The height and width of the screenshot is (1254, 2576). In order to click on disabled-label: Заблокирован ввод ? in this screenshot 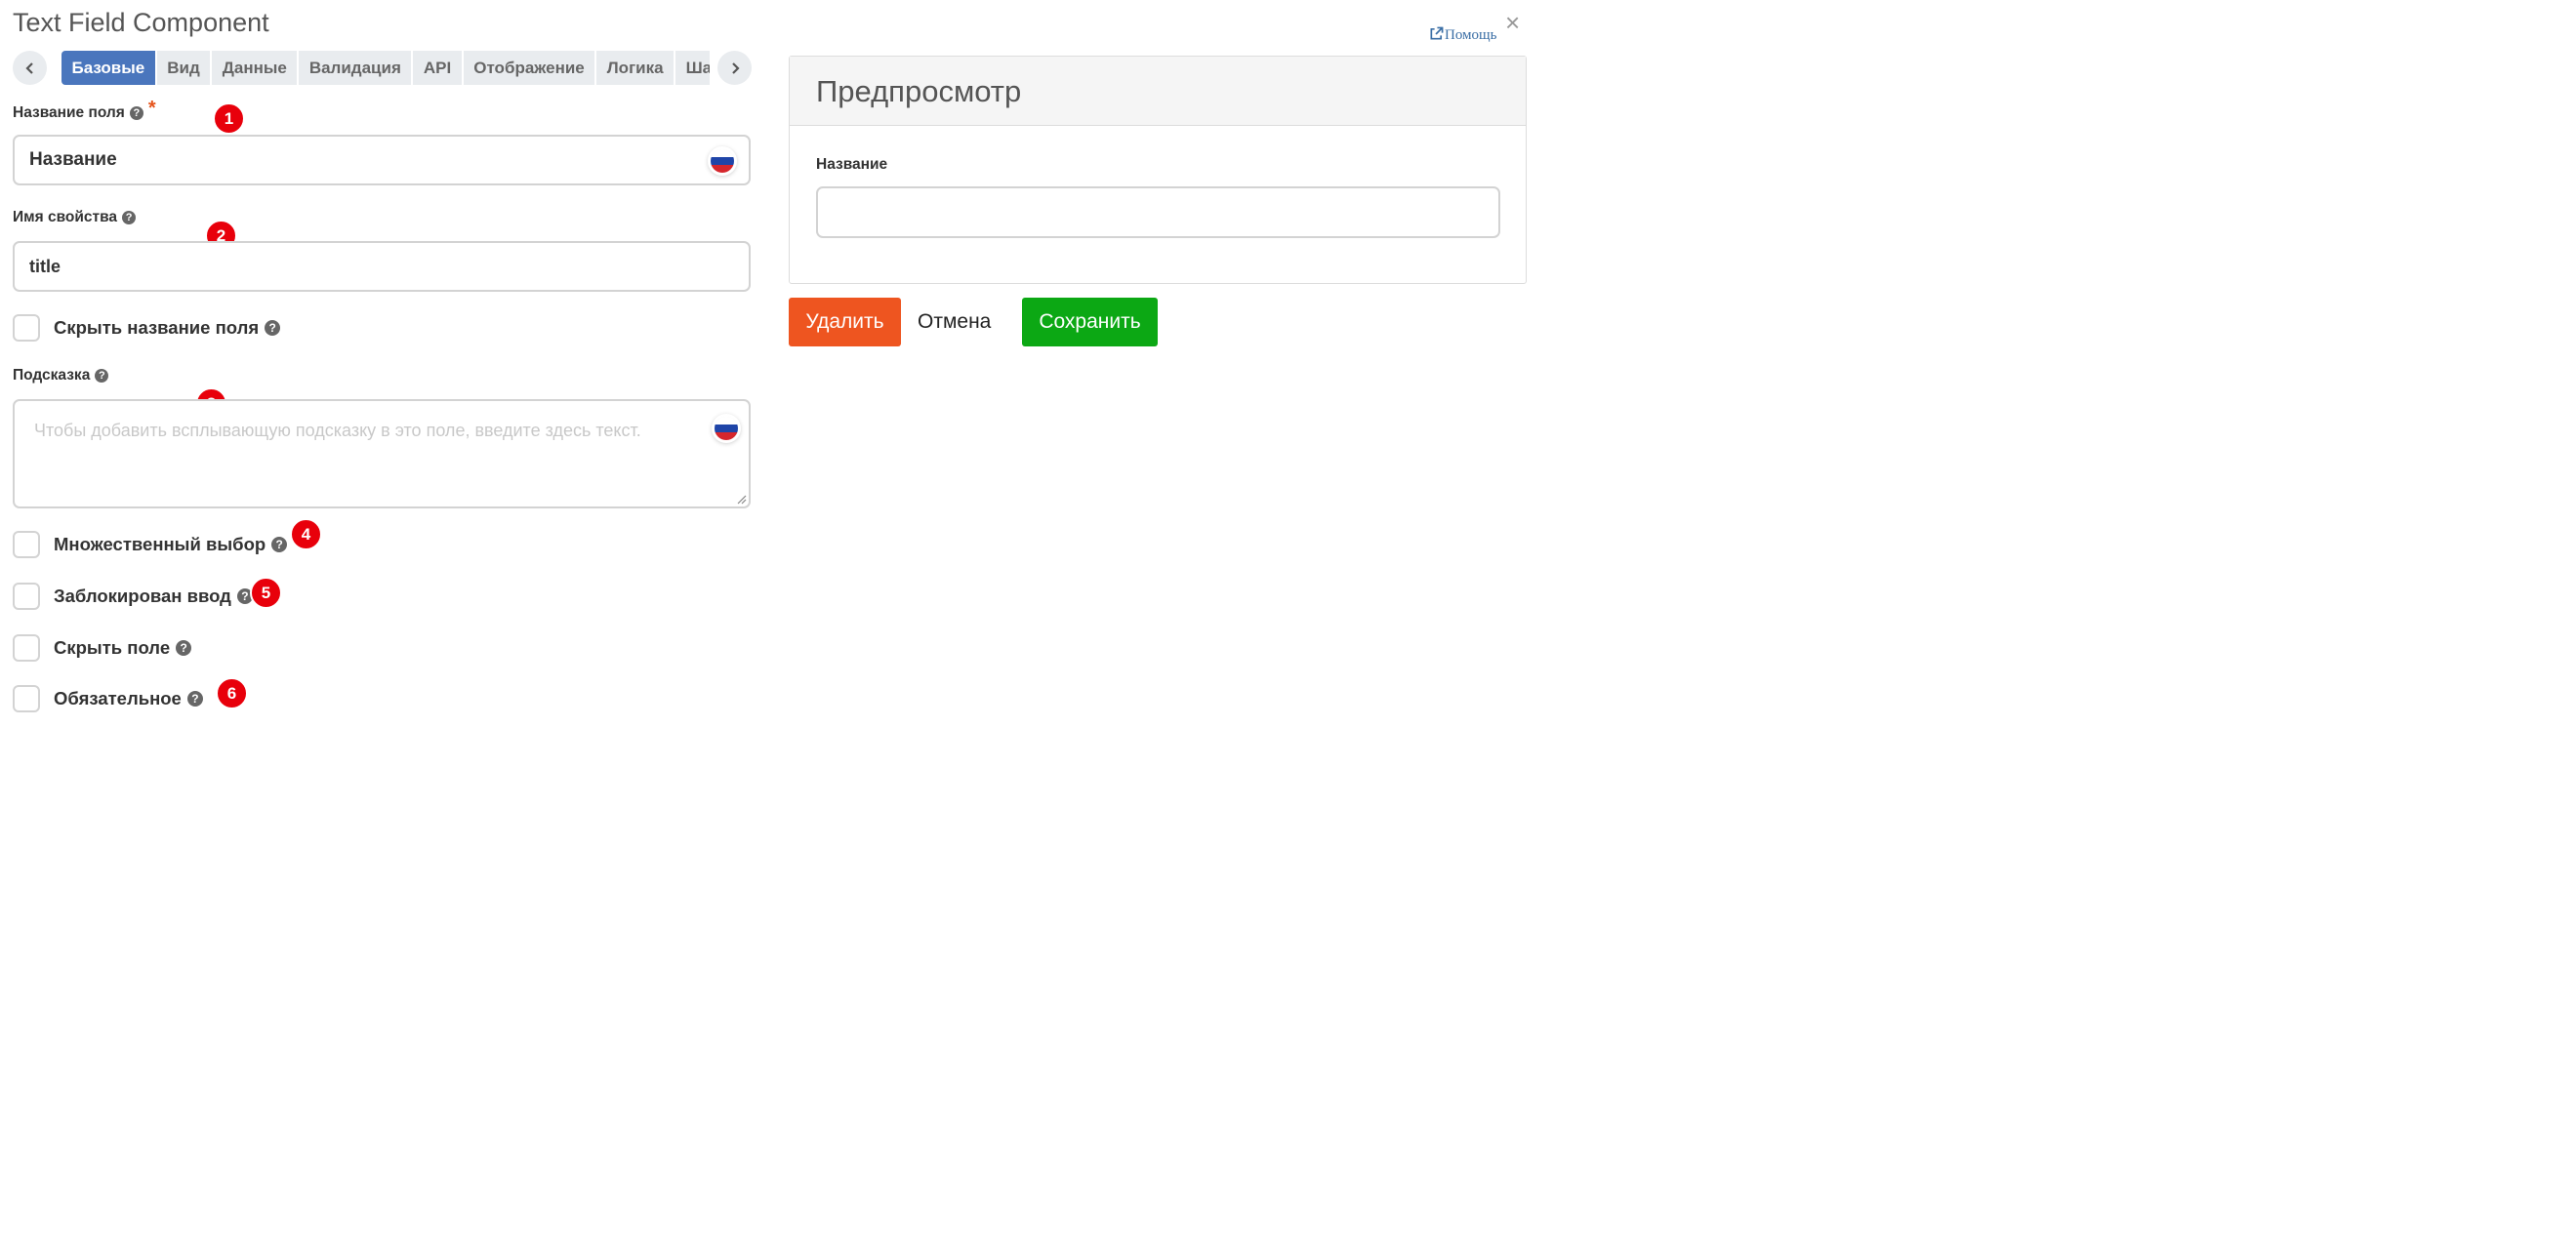, I will do `click(153, 596)`.